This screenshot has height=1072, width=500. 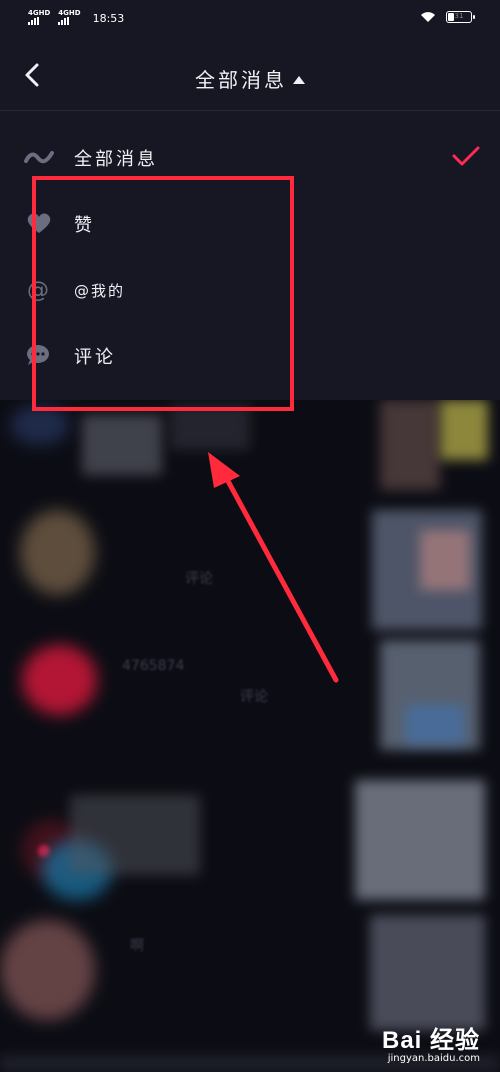 What do you see at coordinates (39, 157) in the screenshot?
I see `wave-icon` at bounding box center [39, 157].